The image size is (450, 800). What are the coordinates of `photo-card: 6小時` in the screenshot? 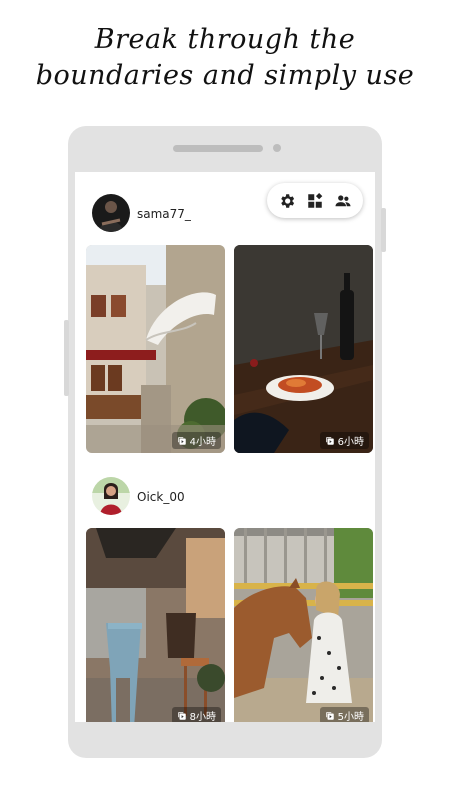 It's located at (303, 349).